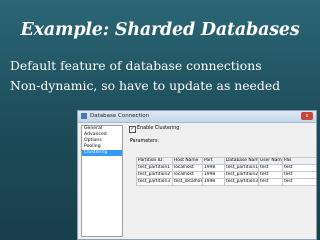 The height and width of the screenshot is (240, 320). I want to click on enable-clustering-row: ✓ Enable Clustering, so click(221, 129).